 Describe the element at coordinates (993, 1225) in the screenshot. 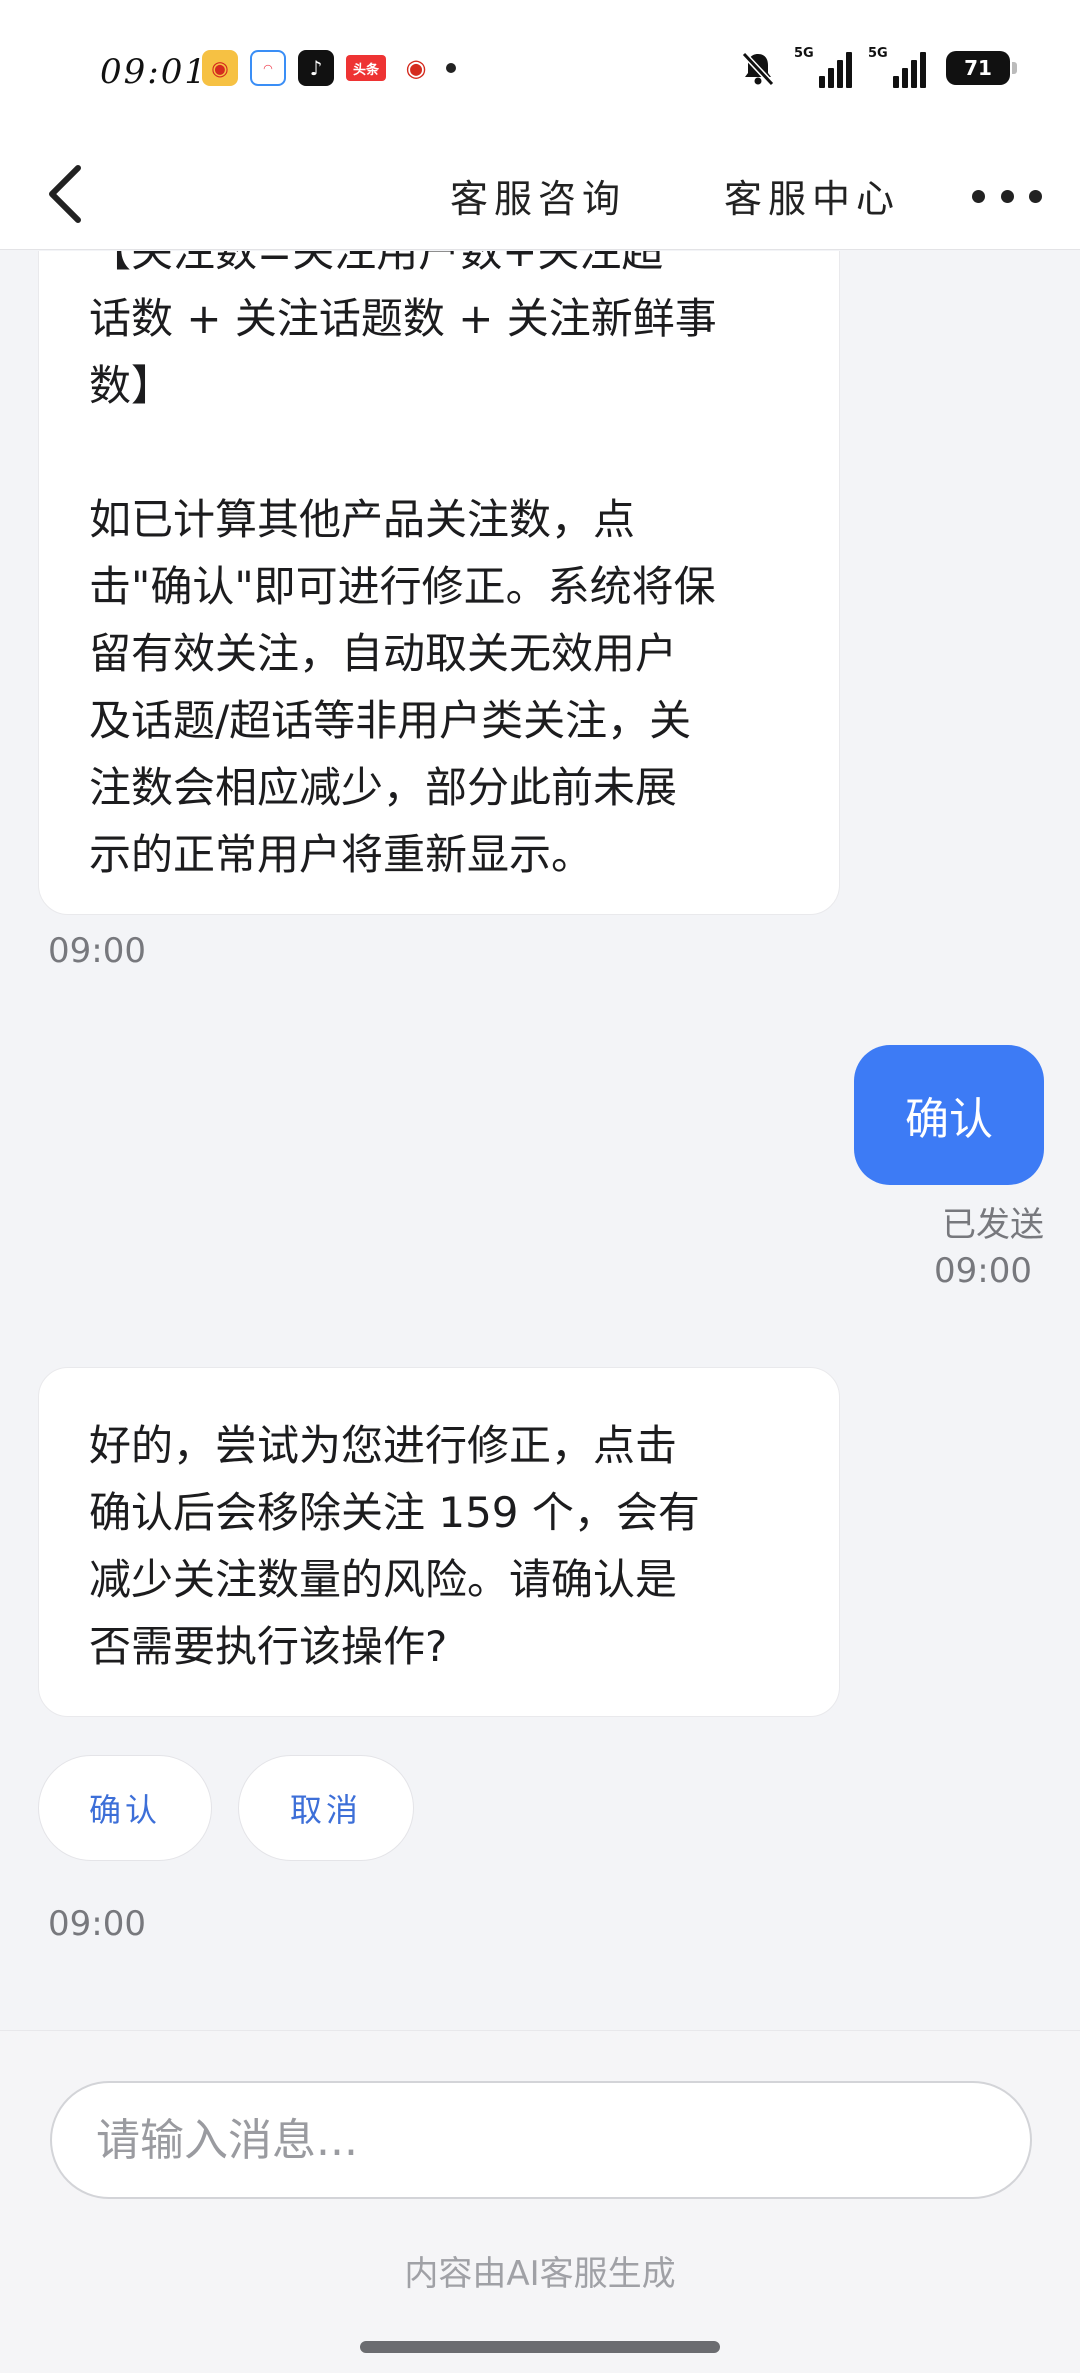

I see `sent-status: 已发送` at that location.